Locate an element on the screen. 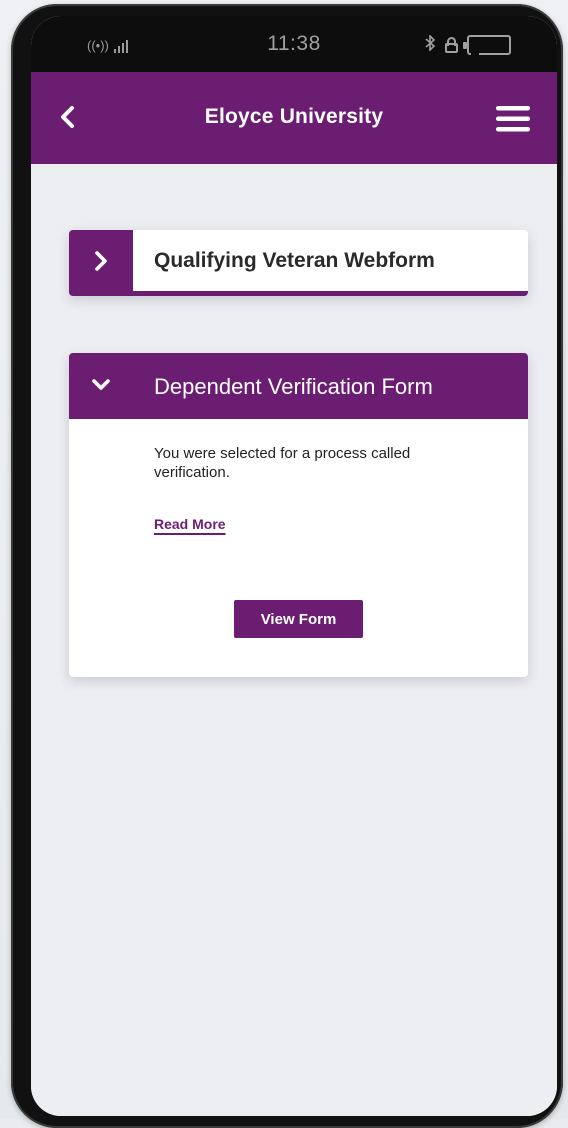 This screenshot has width=568, height=1128. page-title: Eloyce University is located at coordinates (294, 116).